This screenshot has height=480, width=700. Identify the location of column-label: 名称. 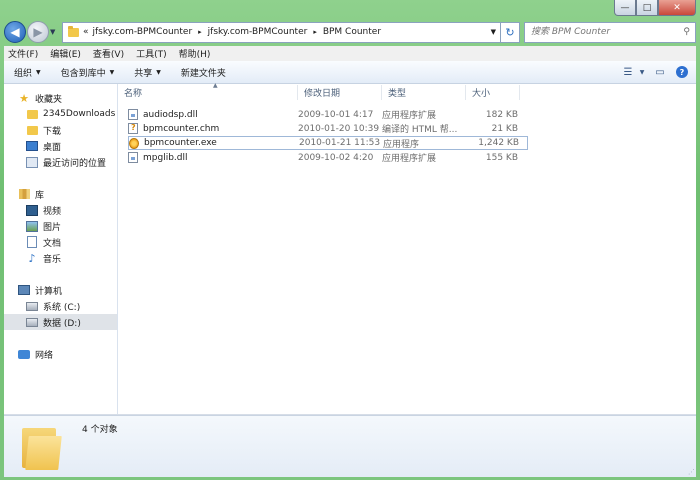
(133, 94).